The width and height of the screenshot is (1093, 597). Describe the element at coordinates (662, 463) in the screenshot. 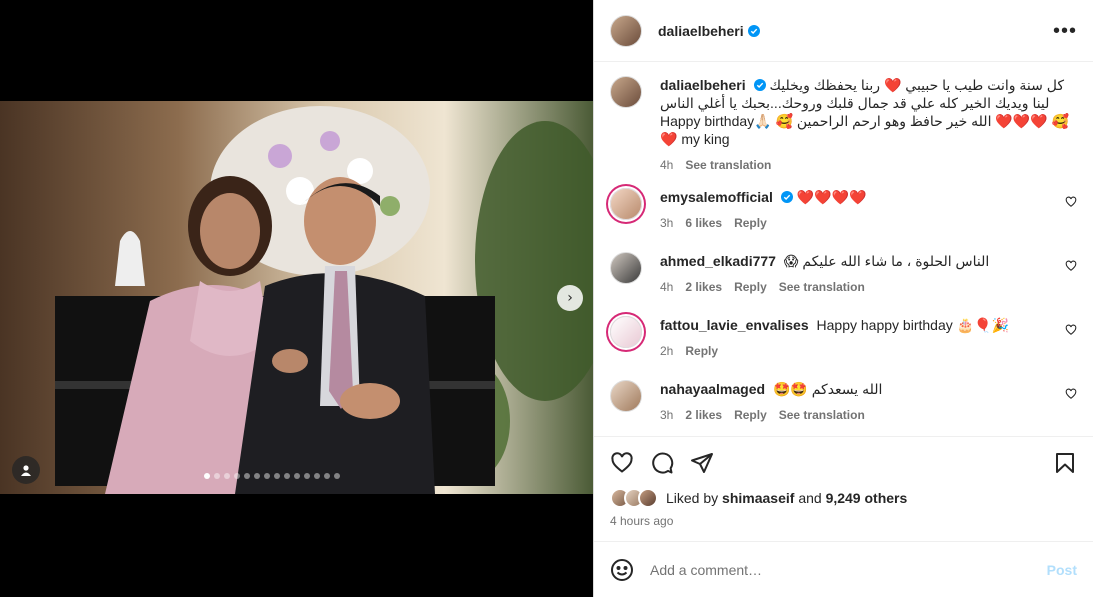

I see `comment-icon` at that location.